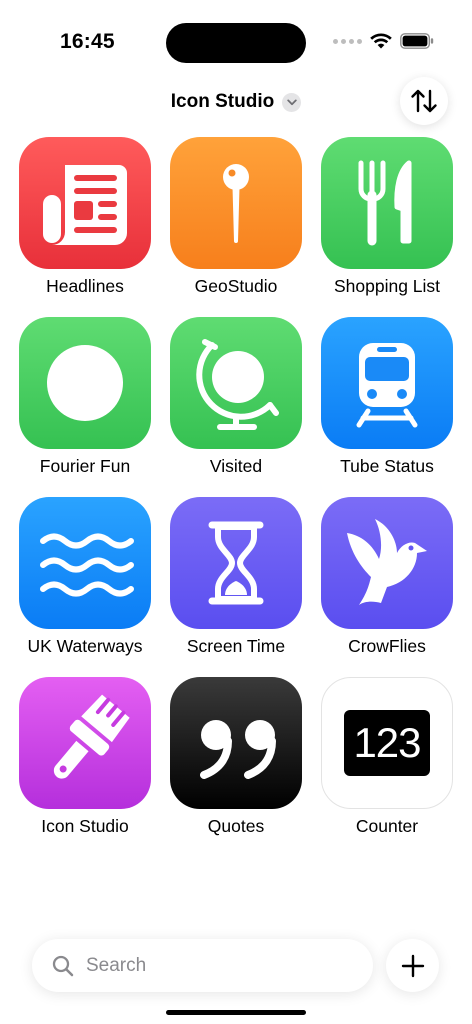  I want to click on hourglass-icon, so click(236, 563).